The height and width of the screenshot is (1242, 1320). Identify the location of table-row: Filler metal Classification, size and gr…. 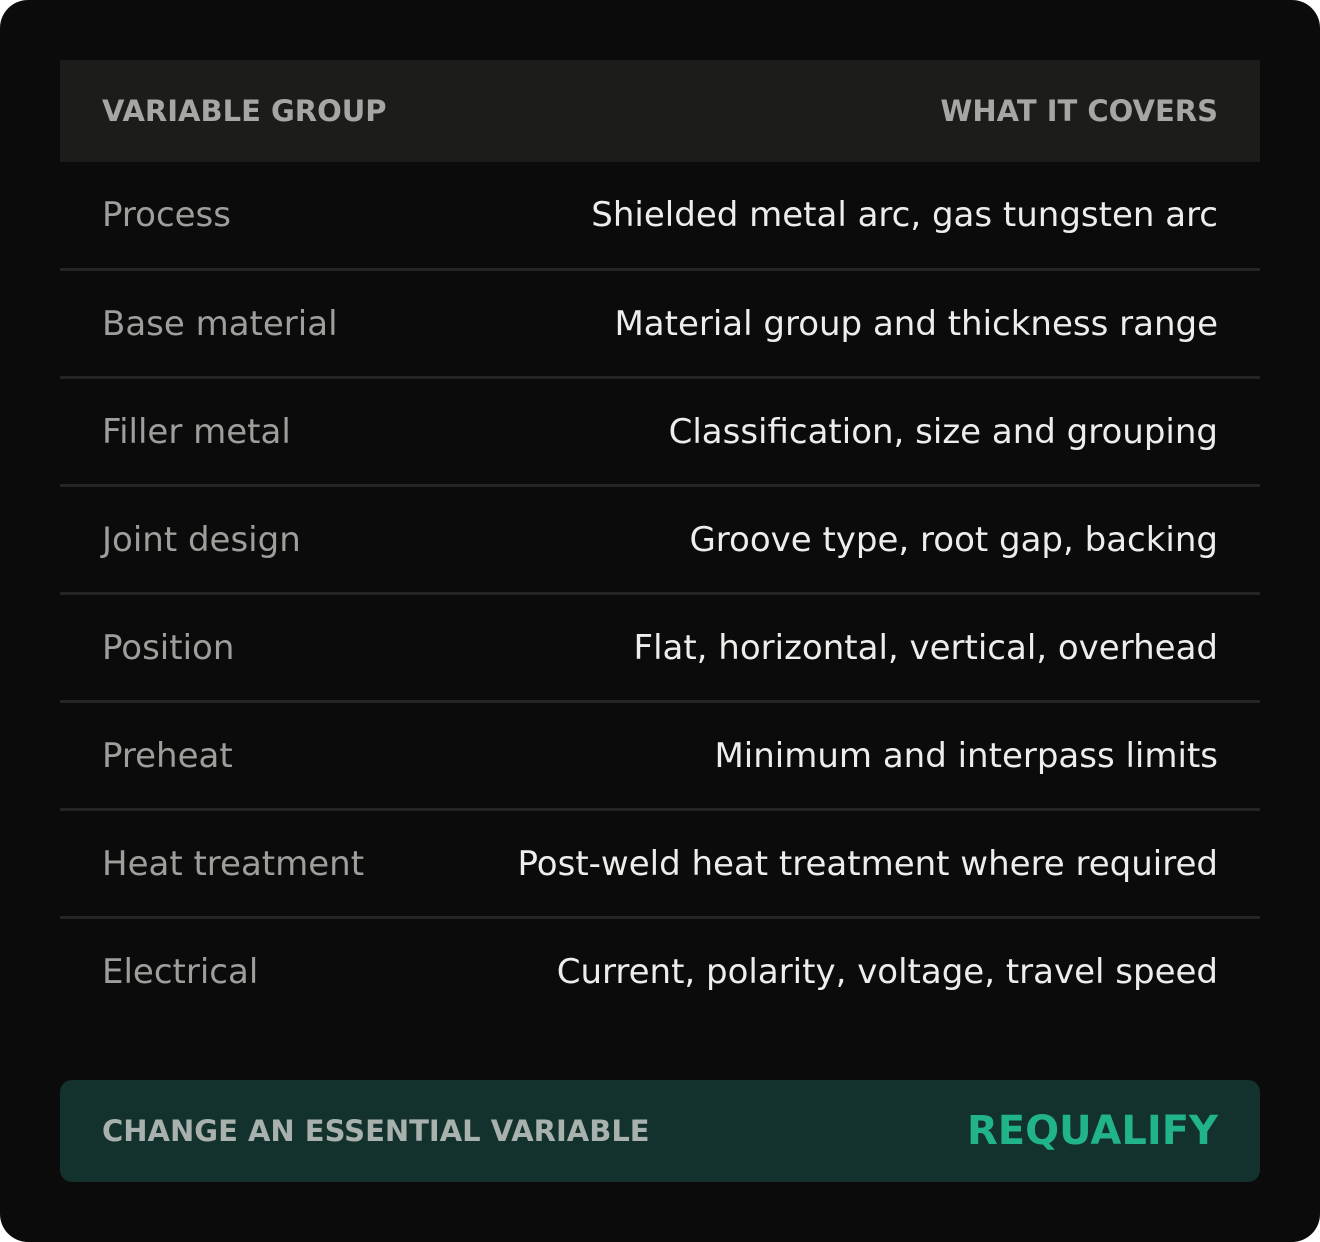
(660, 430).